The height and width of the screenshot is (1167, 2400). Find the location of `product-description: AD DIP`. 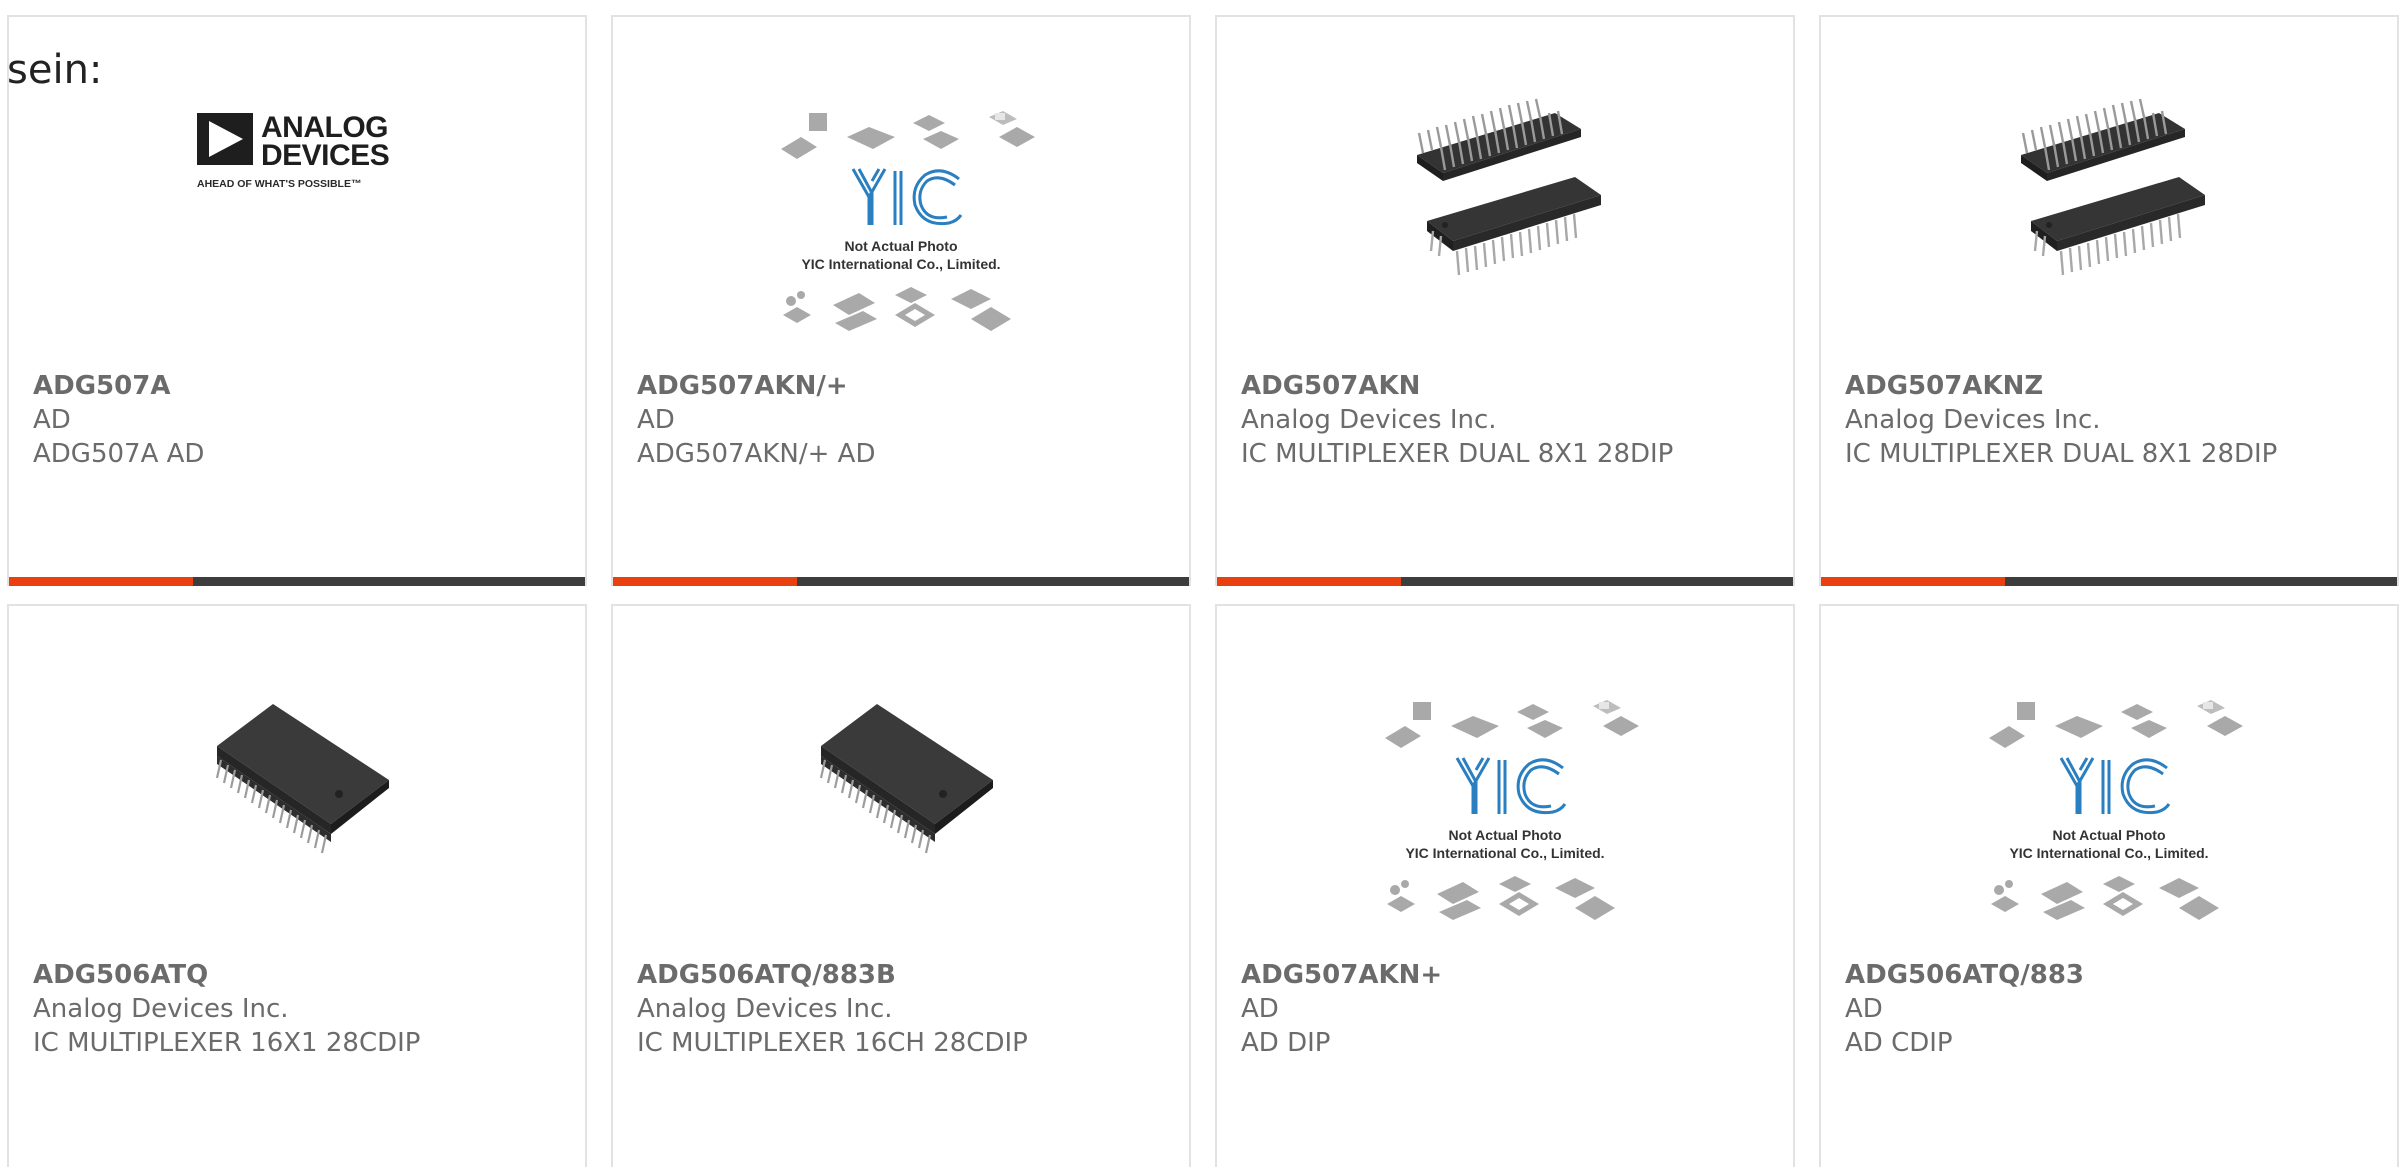

product-description: AD DIP is located at coordinates (1286, 1043).